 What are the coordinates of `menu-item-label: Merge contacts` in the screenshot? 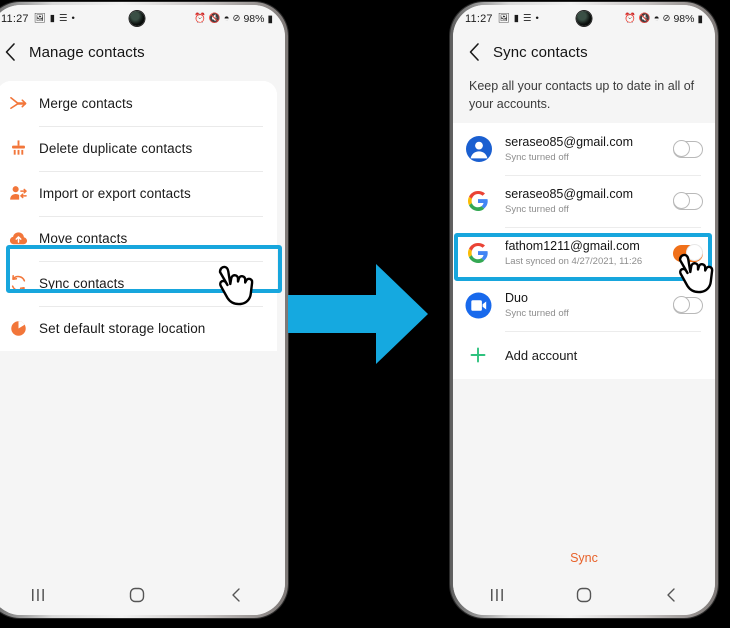 It's located at (86, 103).